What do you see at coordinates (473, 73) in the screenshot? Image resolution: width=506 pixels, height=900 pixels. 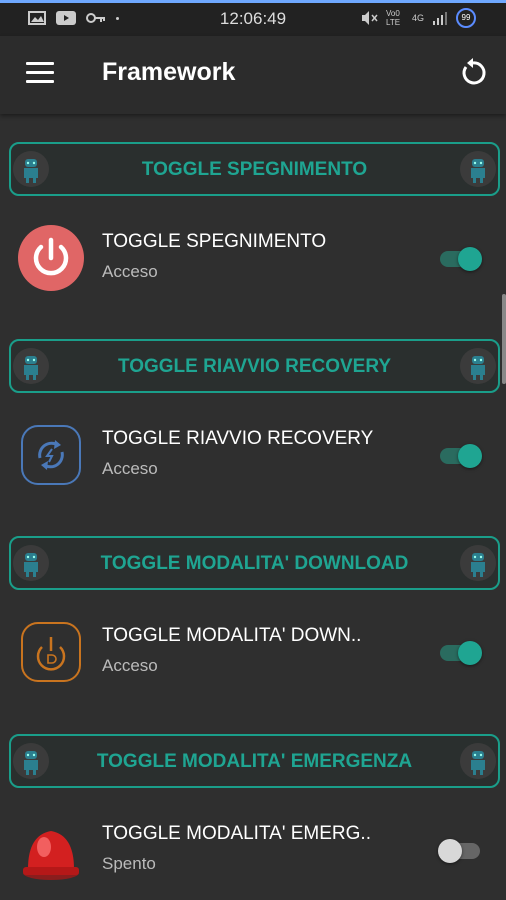 I see `refresh-icon` at bounding box center [473, 73].